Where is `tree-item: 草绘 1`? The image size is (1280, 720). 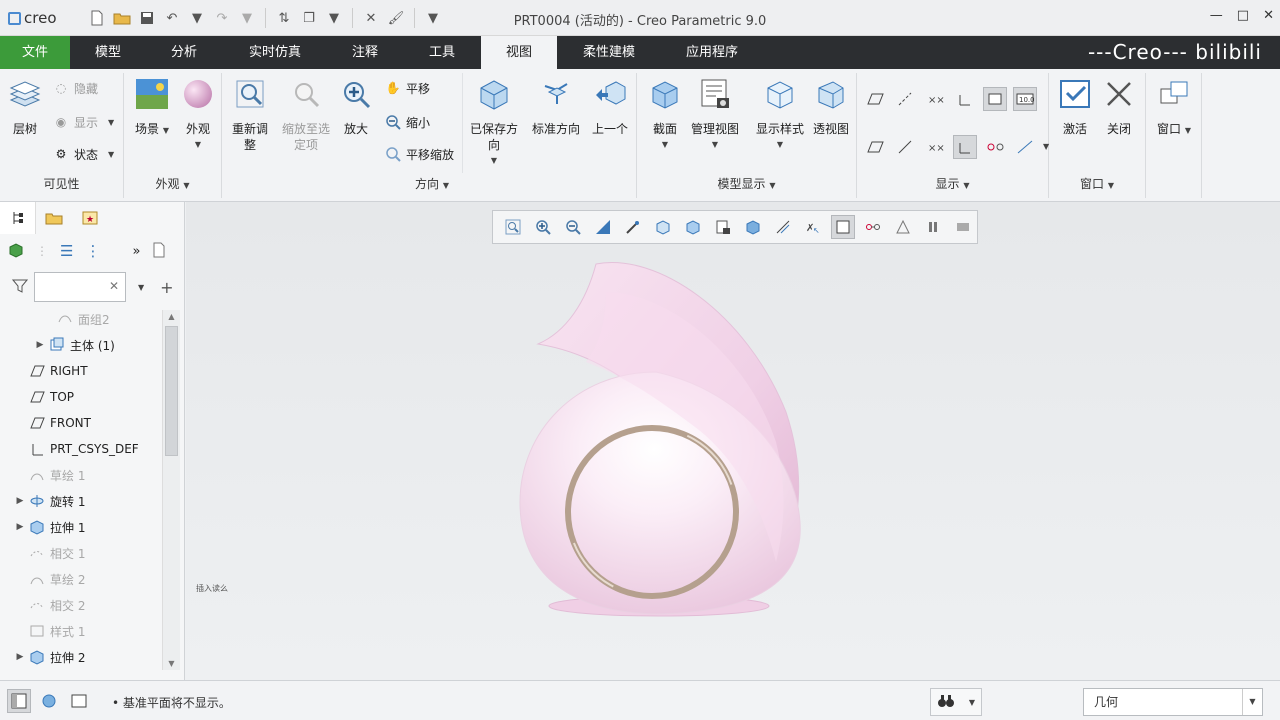
tree-item: 草绘 1 is located at coordinates (81, 475).